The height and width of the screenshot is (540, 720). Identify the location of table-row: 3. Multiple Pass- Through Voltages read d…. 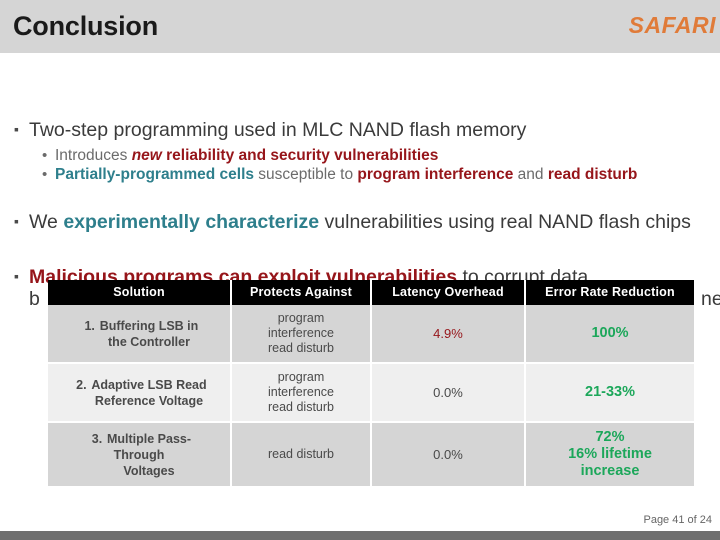
(371, 455).